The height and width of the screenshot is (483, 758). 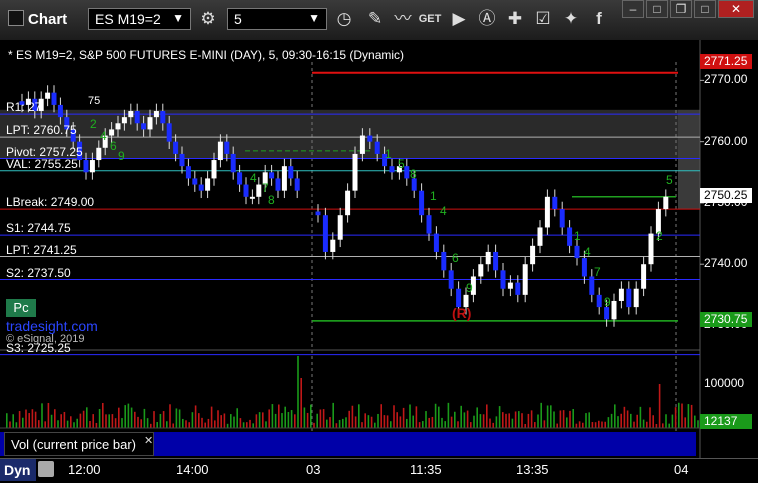 I want to click on level-label: LBreak: 2749.00, so click(x=50, y=202).